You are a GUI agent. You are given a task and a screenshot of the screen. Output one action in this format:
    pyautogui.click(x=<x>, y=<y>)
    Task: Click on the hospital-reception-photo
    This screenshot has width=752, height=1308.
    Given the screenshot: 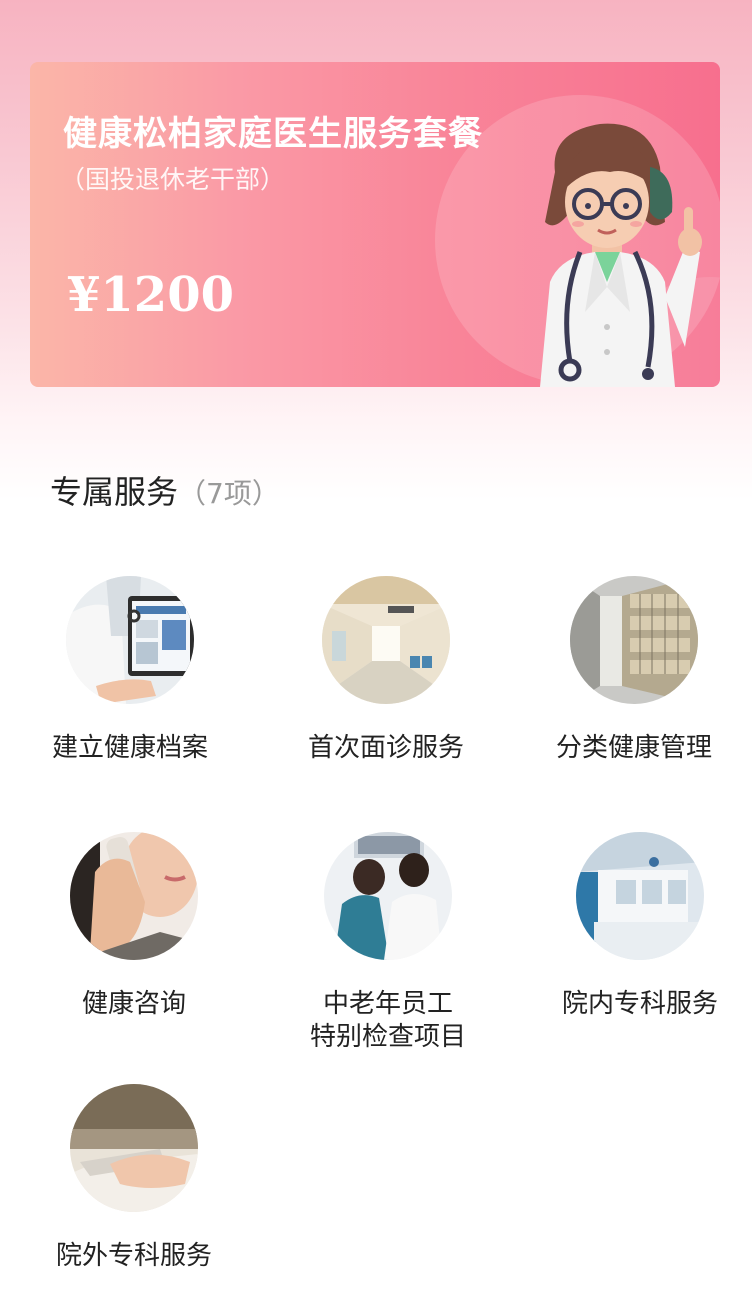 What is the action you would take?
    pyautogui.click(x=640, y=896)
    